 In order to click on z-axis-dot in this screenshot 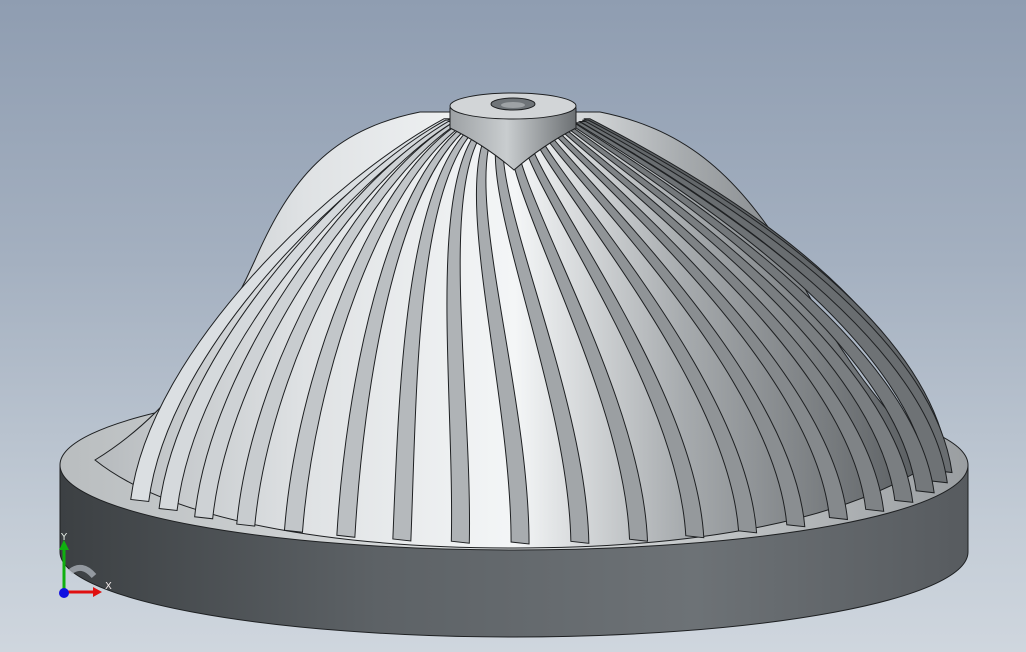, I will do `click(64, 593)`.